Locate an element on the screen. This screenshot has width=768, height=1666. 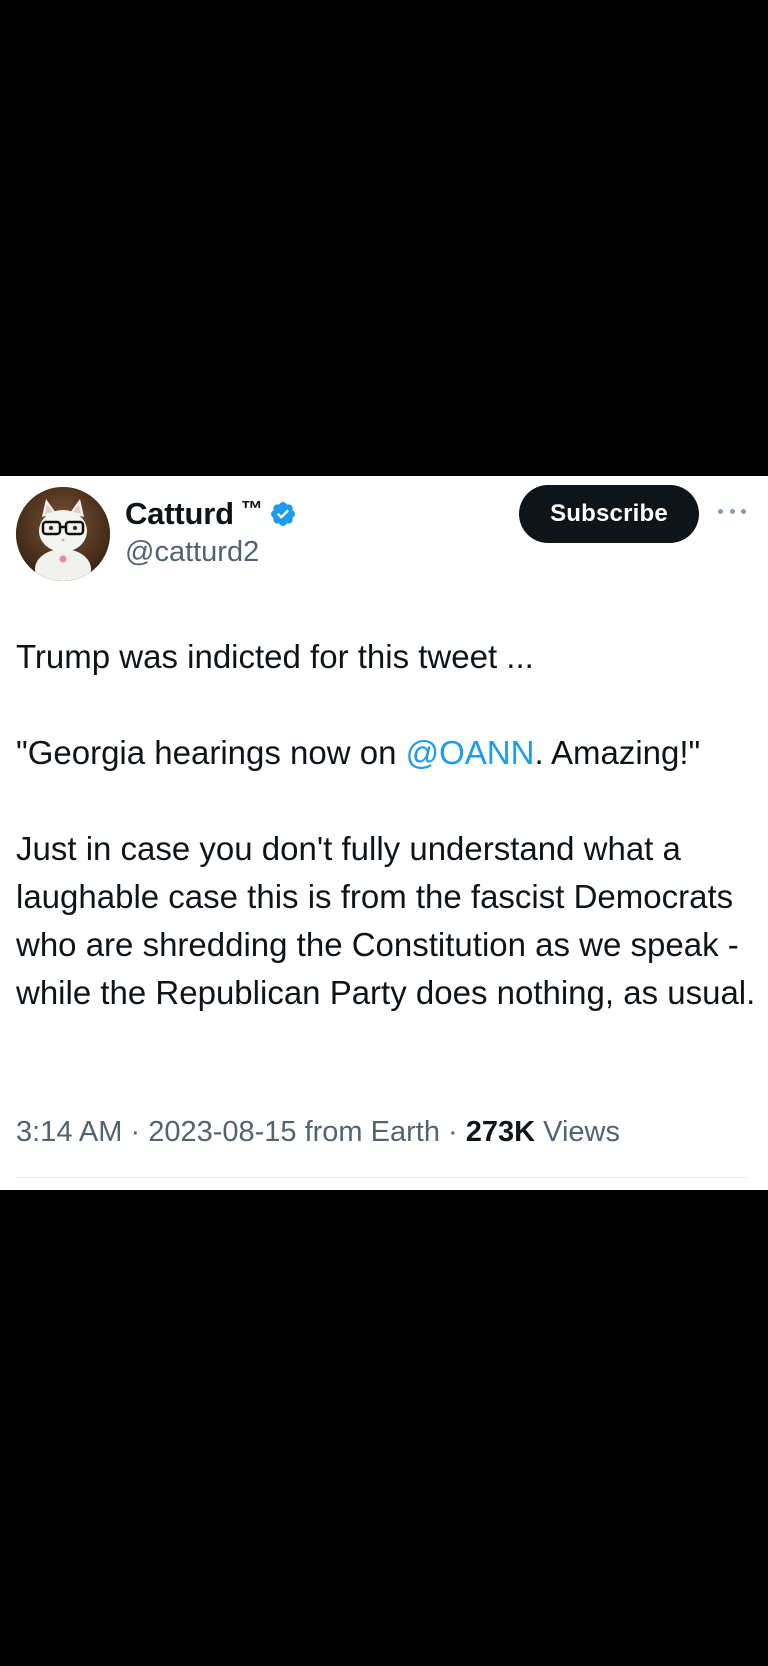
author-handle: @catturd2 is located at coordinates (192, 552).